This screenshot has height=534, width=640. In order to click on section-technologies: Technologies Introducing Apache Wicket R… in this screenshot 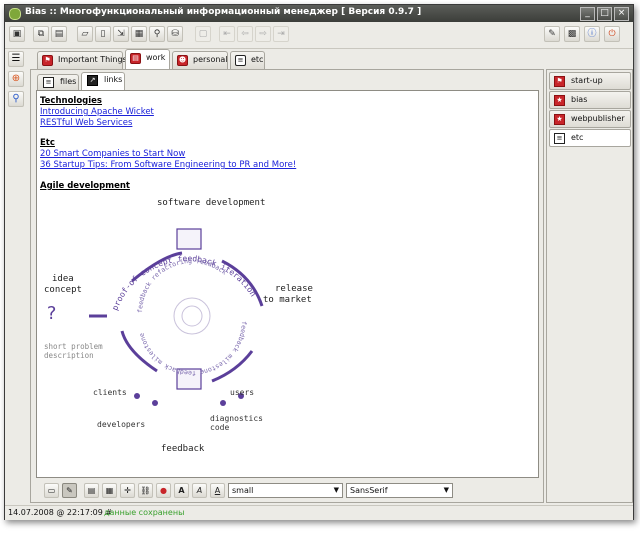, I will do `click(97, 112)`.